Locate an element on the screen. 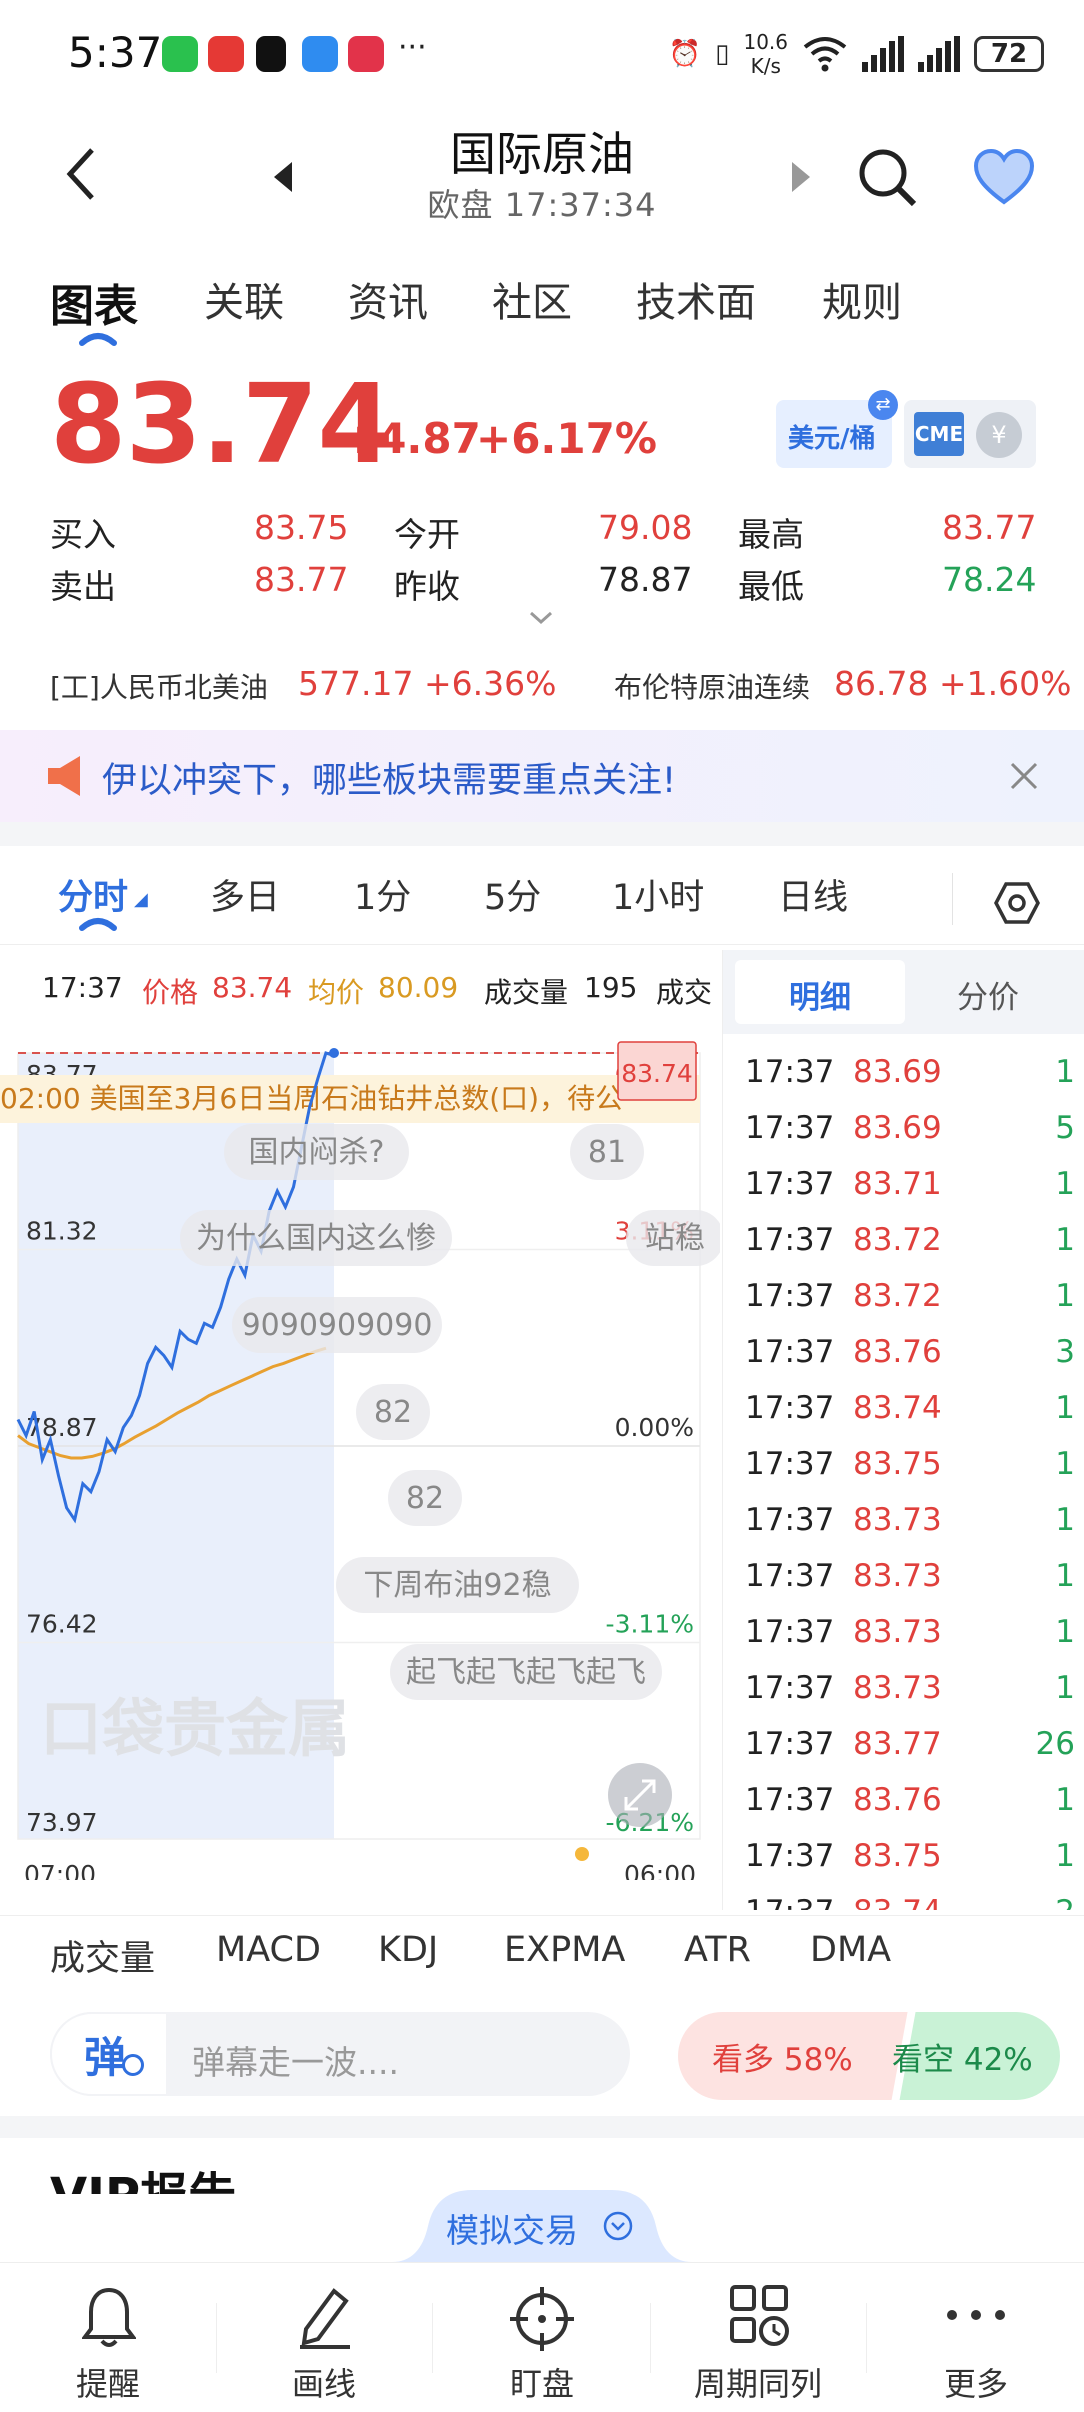 This screenshot has width=1084, height=2412. next-instrument-icon is located at coordinates (801, 177).